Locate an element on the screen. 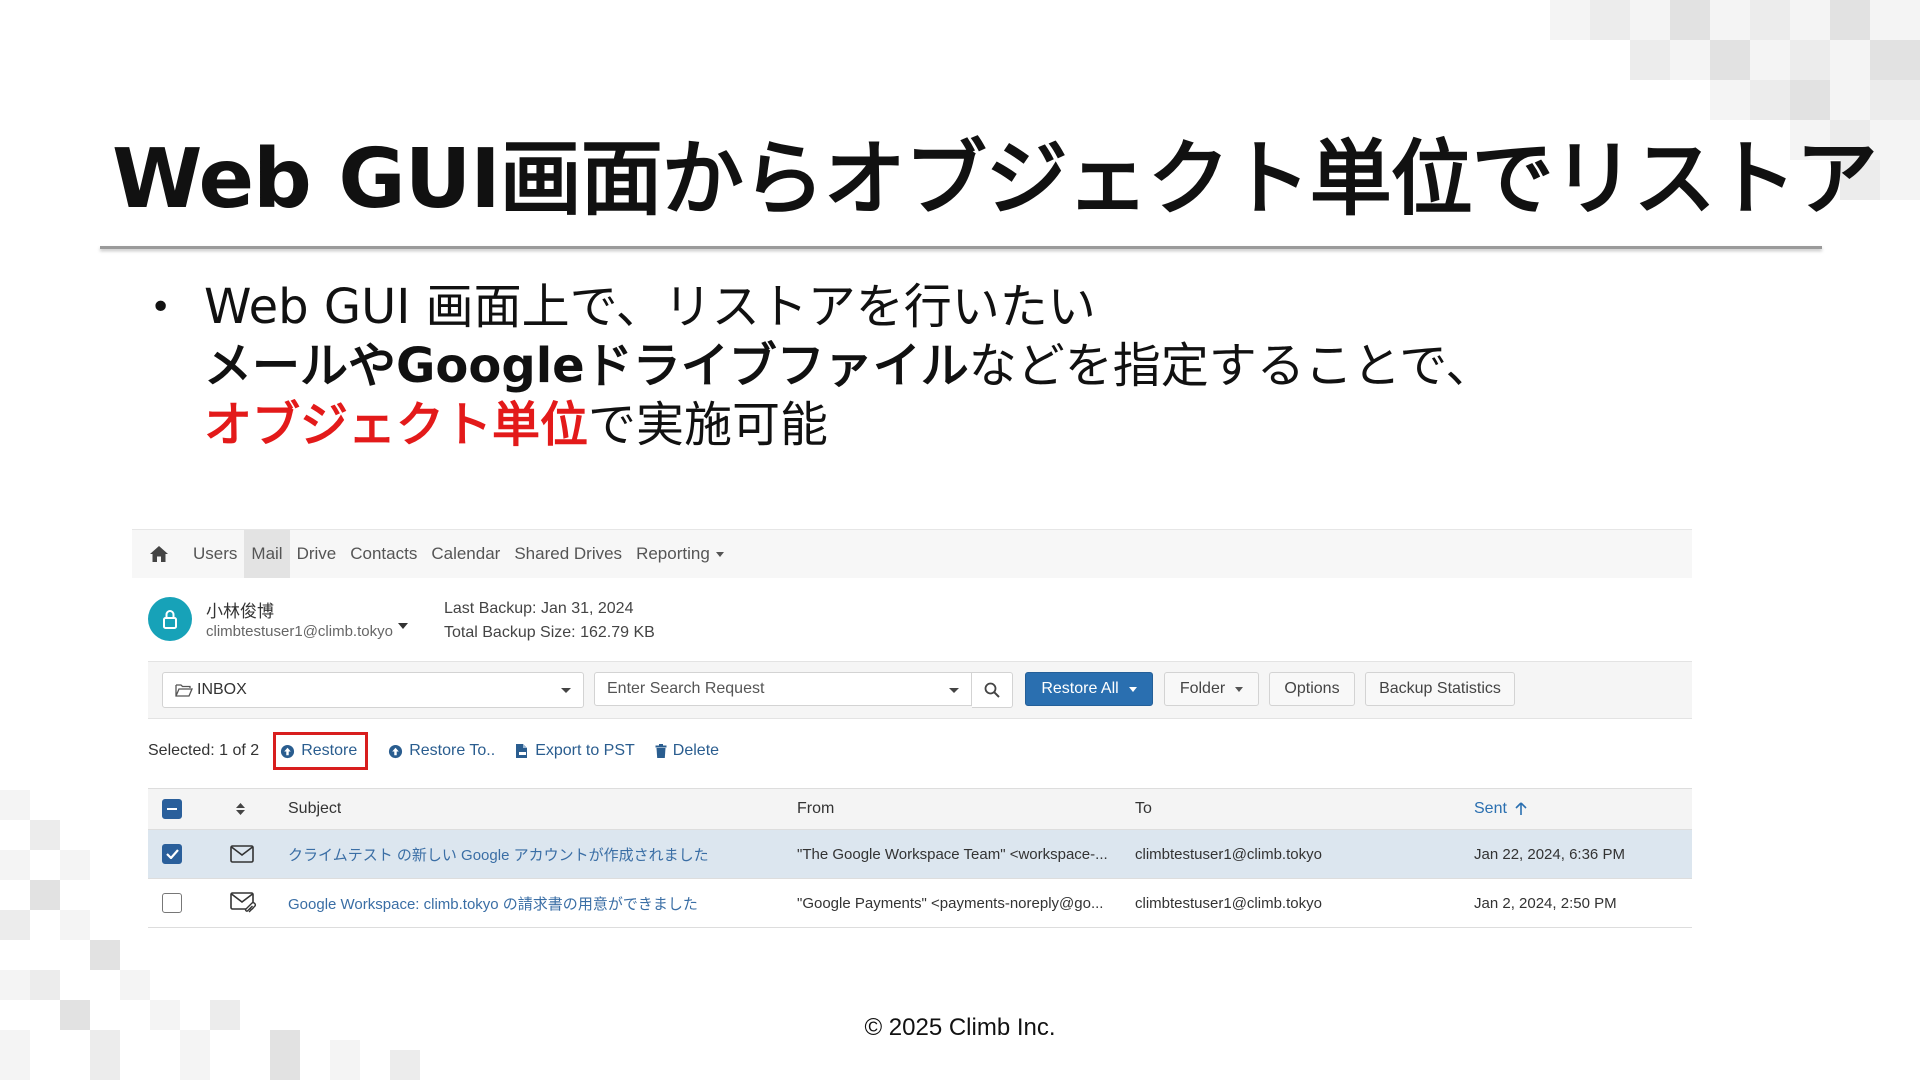  select-all-cell is located at coordinates (177, 809).